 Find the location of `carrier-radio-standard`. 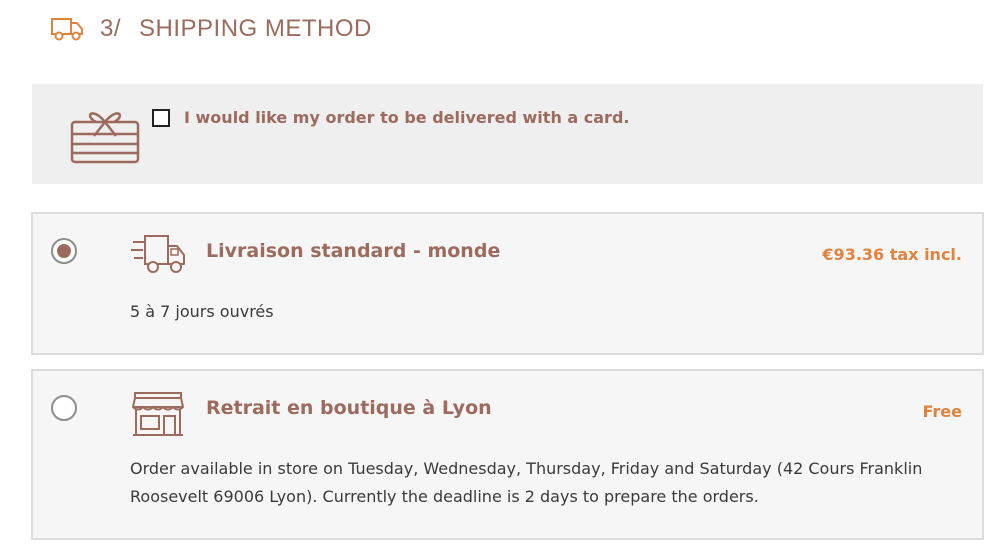

carrier-radio-standard is located at coordinates (64, 251).